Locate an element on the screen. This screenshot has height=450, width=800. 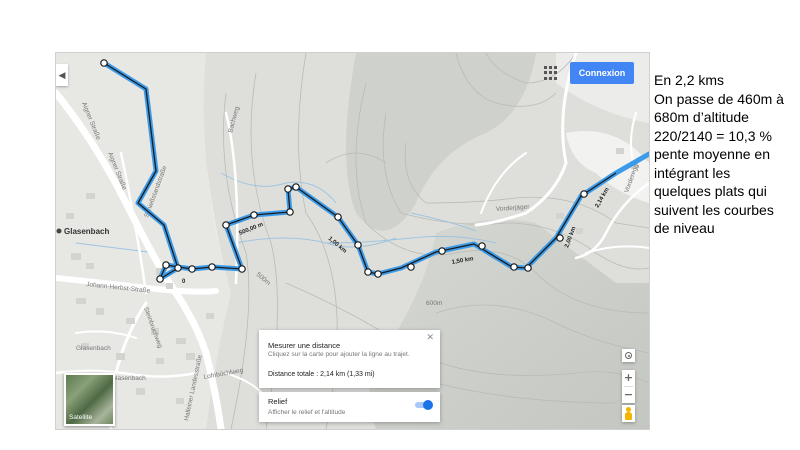
collapse-panel-button: ◀ is located at coordinates (62, 75).